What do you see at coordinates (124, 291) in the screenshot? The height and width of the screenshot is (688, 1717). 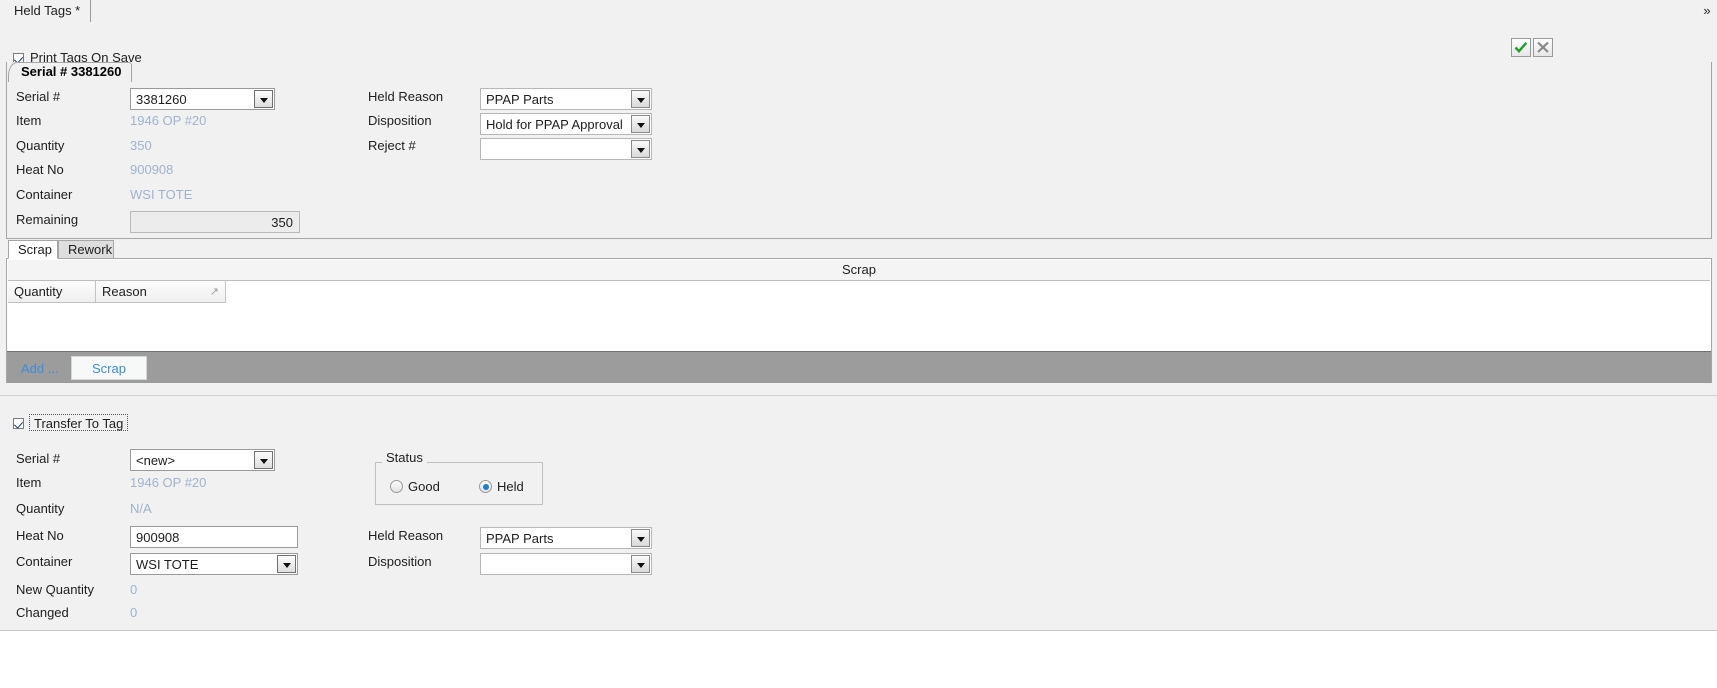 I see `column-header-reason-label: Reason` at bounding box center [124, 291].